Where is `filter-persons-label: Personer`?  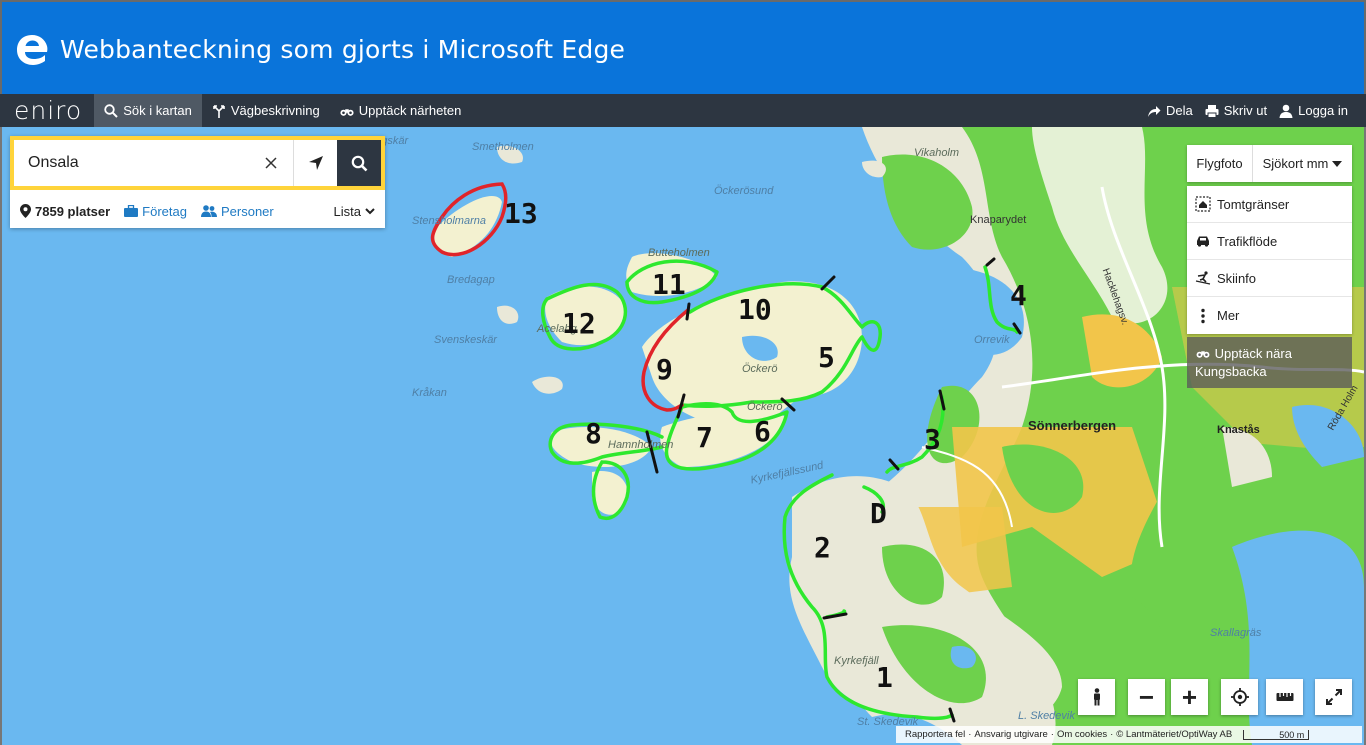 filter-persons-label: Personer is located at coordinates (247, 211).